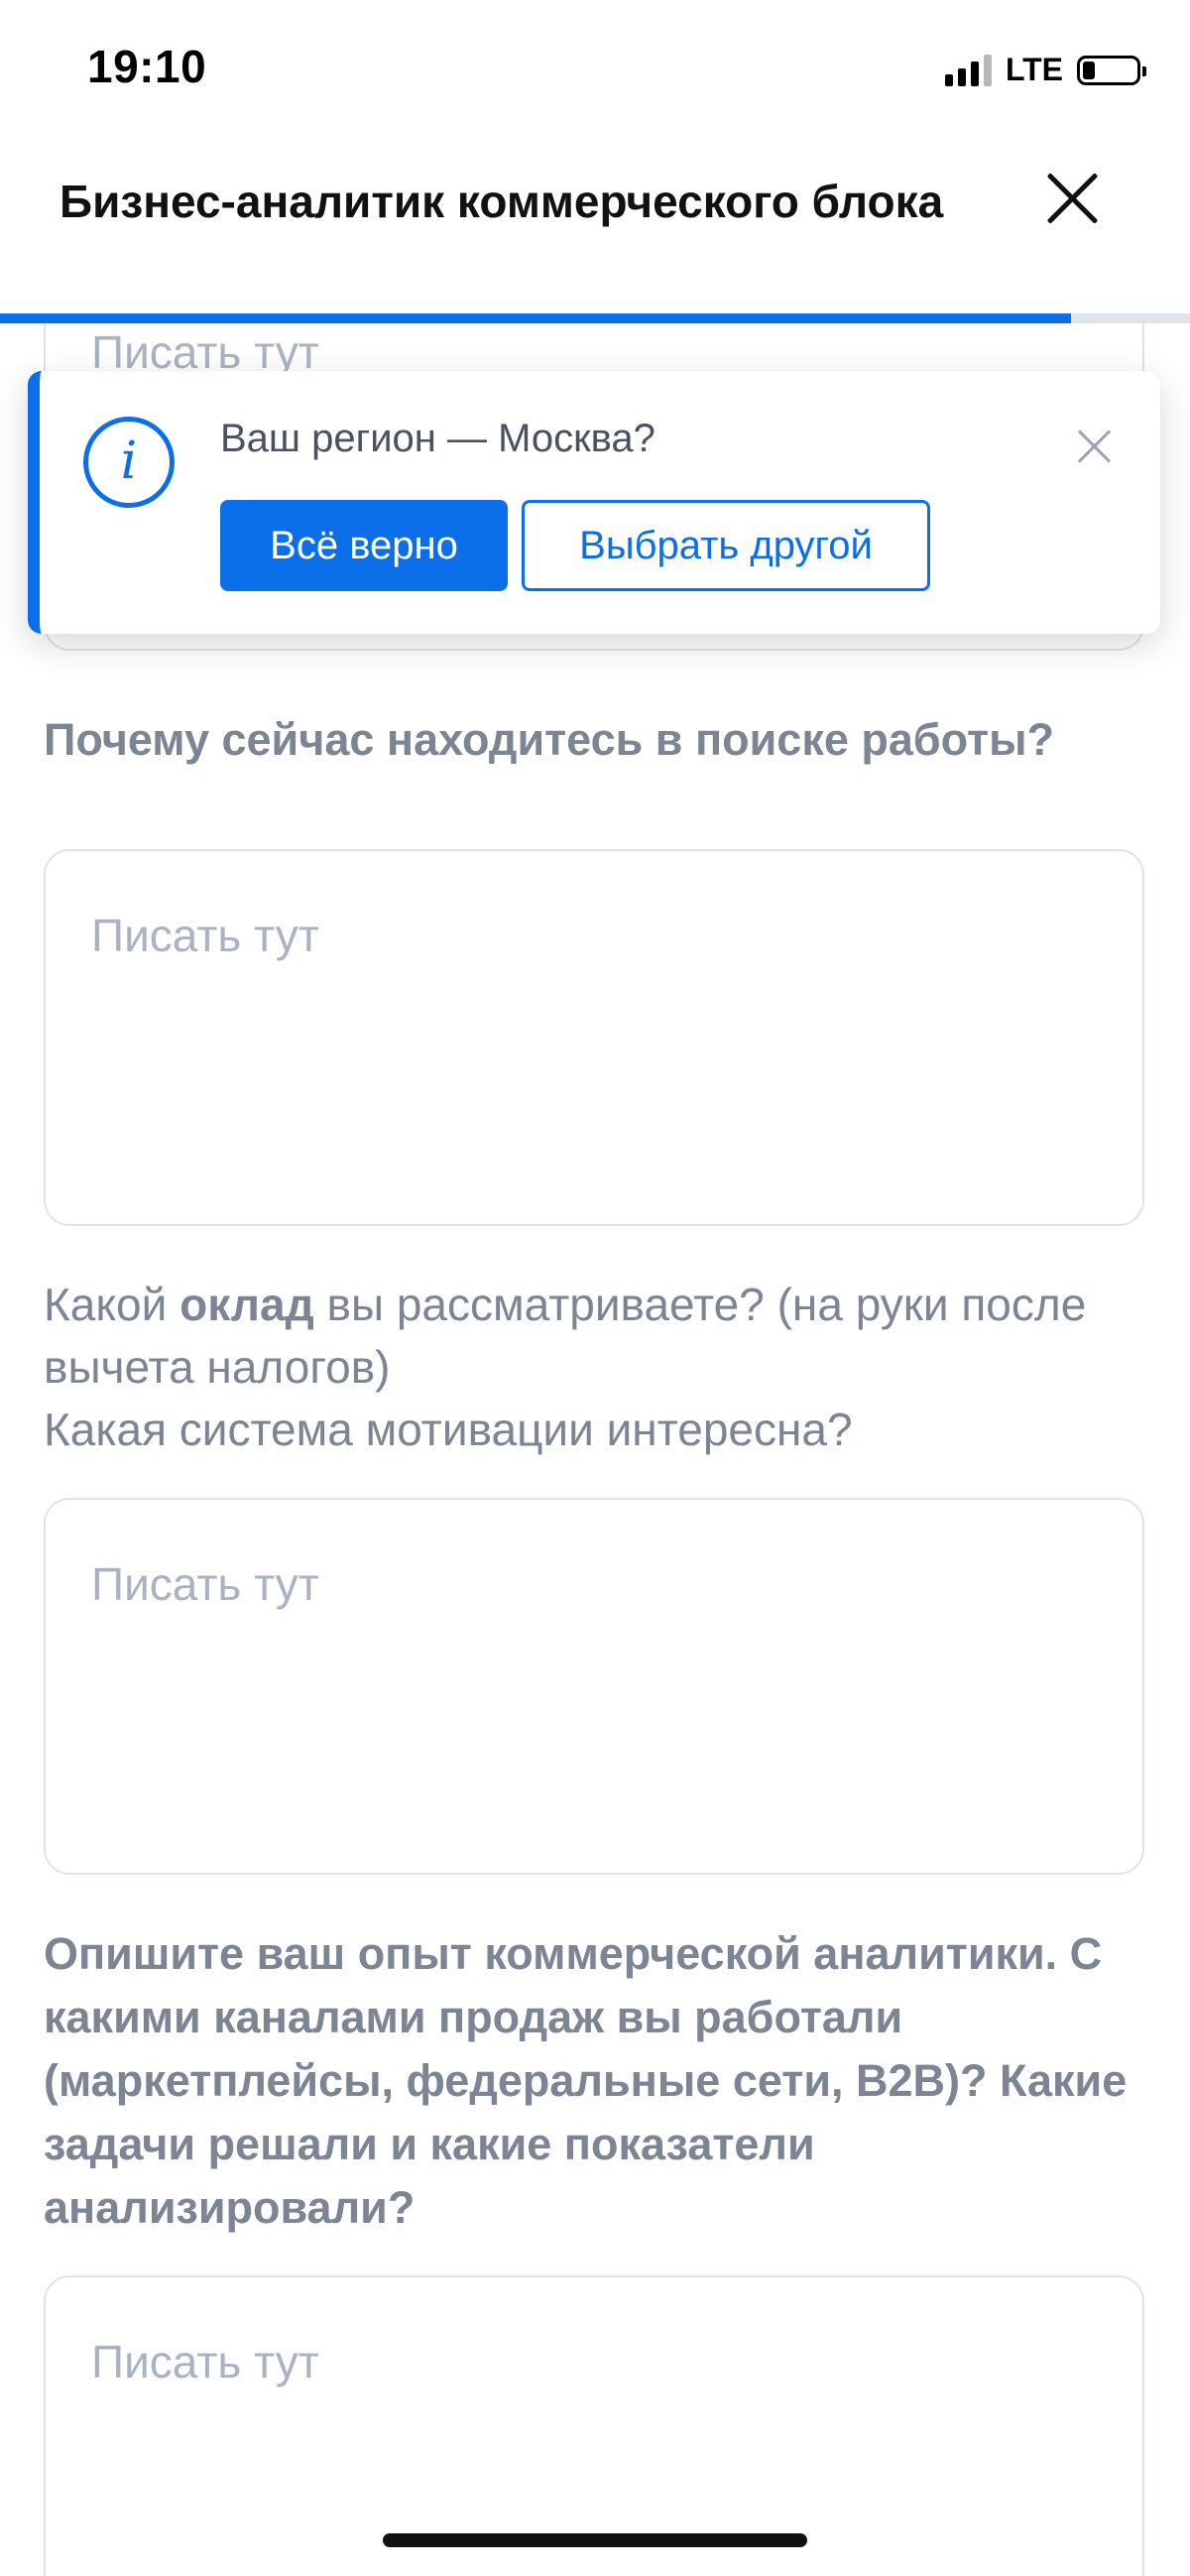 This screenshot has height=2576, width=1190. I want to click on choose-other-region-button: Выбрать другой, so click(726, 545).